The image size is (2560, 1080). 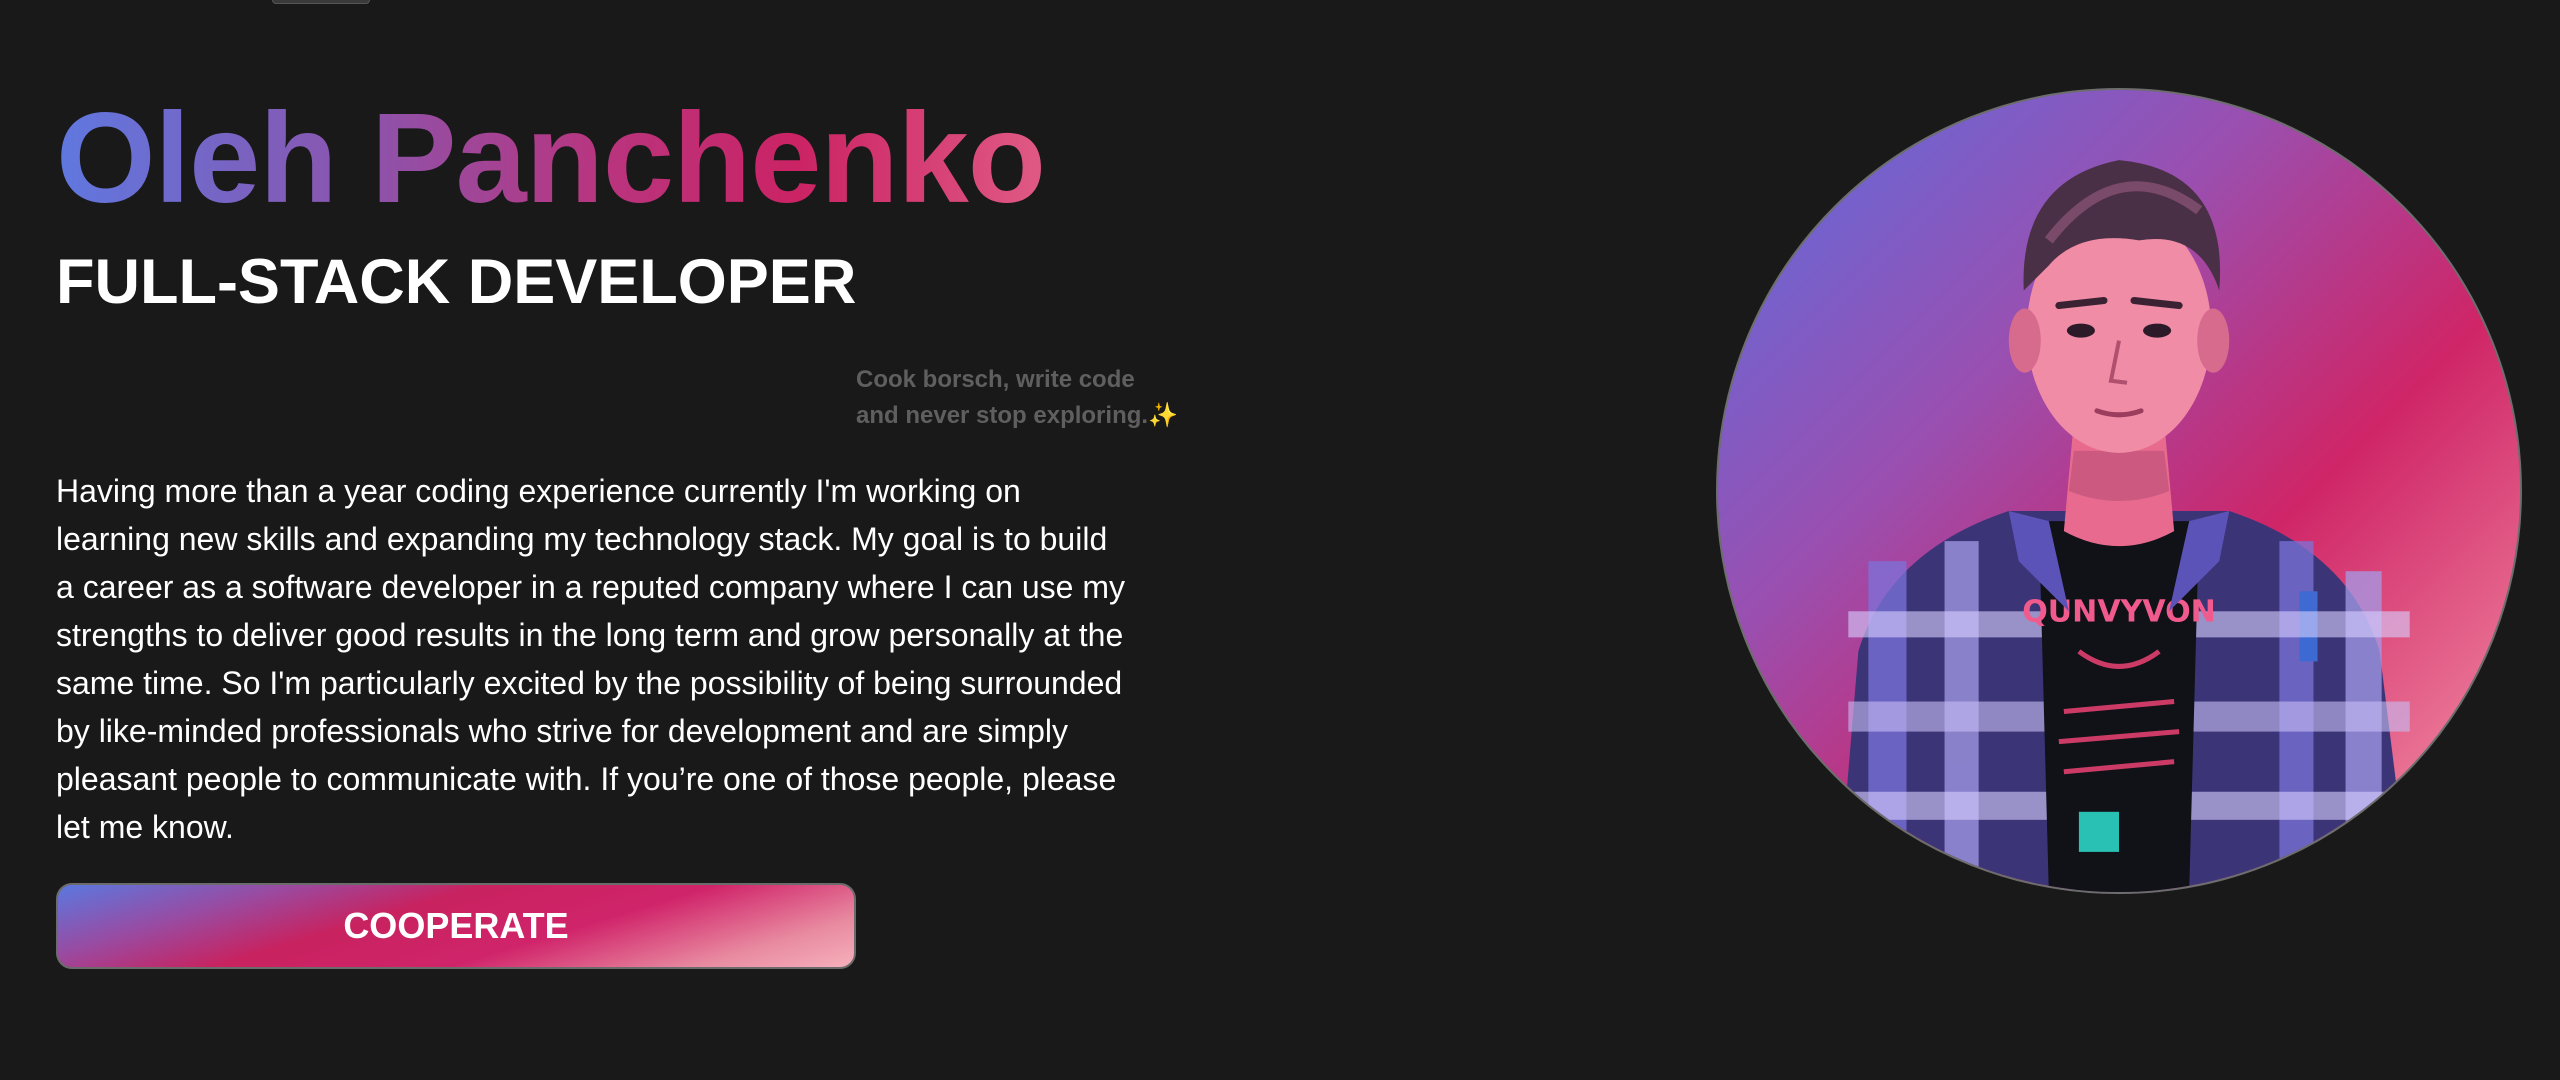 What do you see at coordinates (1163, 415) in the screenshot?
I see `sparkles-icon: ✨` at bounding box center [1163, 415].